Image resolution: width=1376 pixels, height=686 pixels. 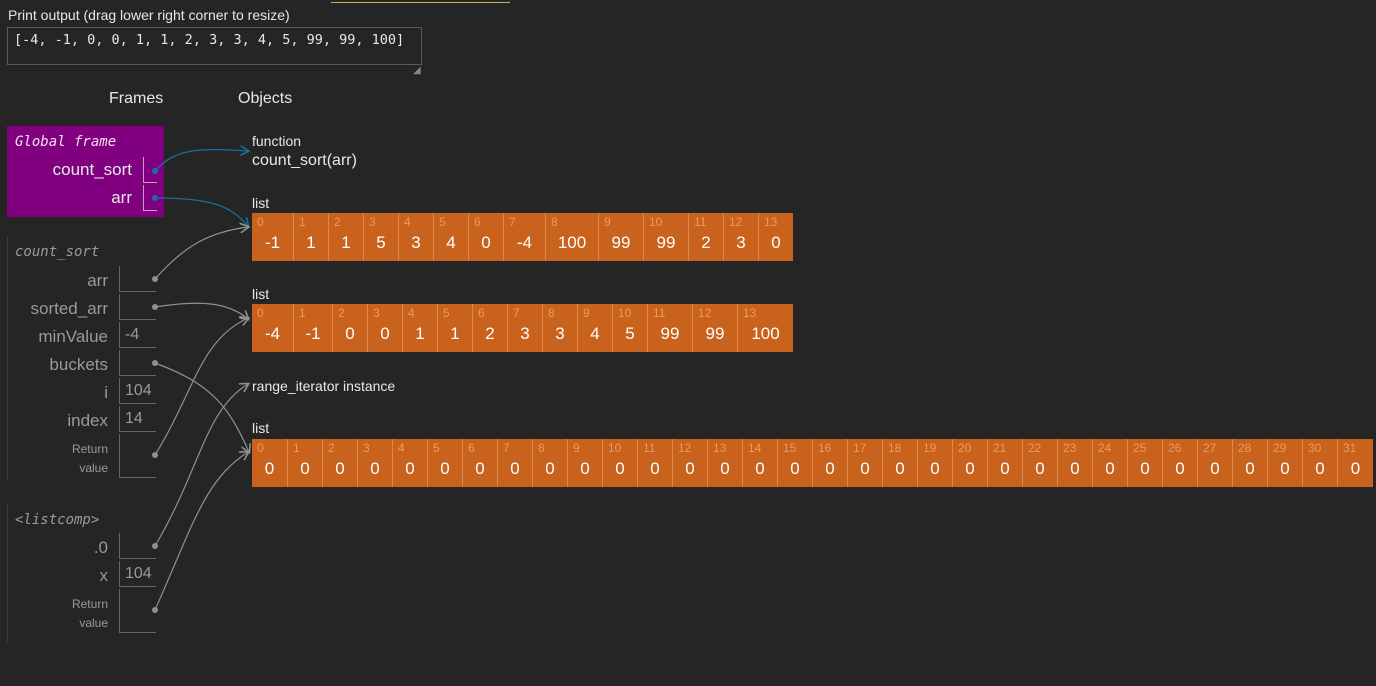 I want to click on inactive-arrows, so click(x=200, y=420).